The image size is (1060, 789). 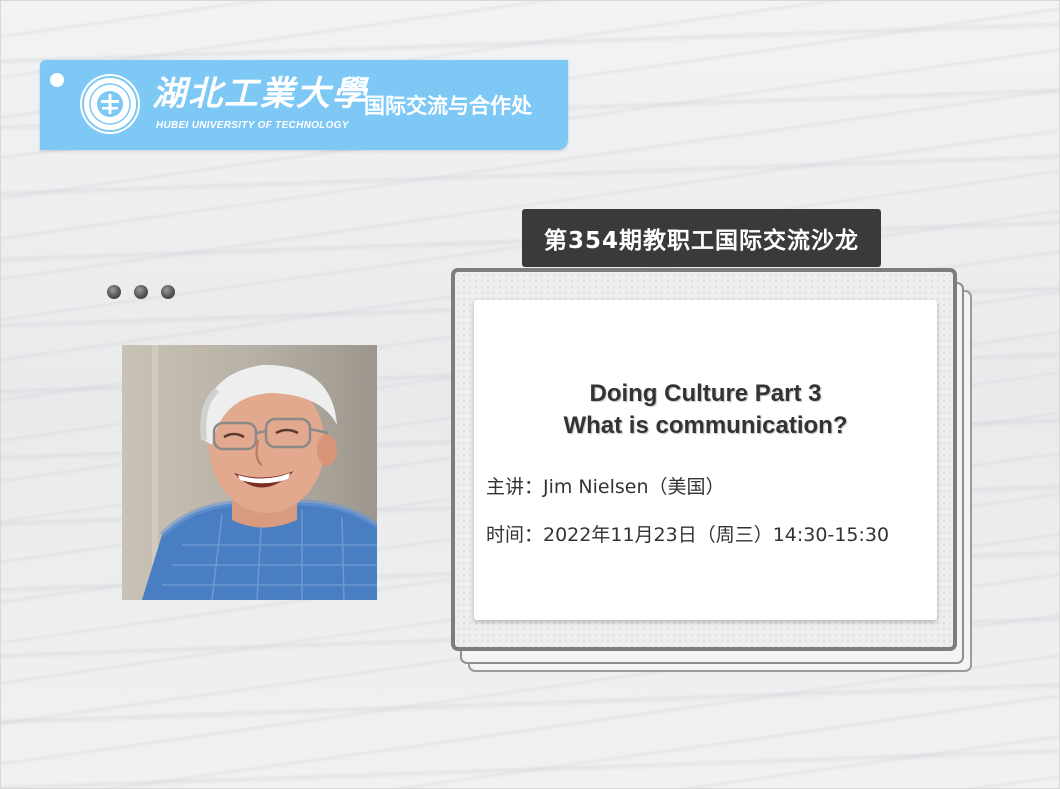 What do you see at coordinates (701, 238) in the screenshot?
I see `salon-title-tag: 第354期教职工国际交流沙龙` at bounding box center [701, 238].